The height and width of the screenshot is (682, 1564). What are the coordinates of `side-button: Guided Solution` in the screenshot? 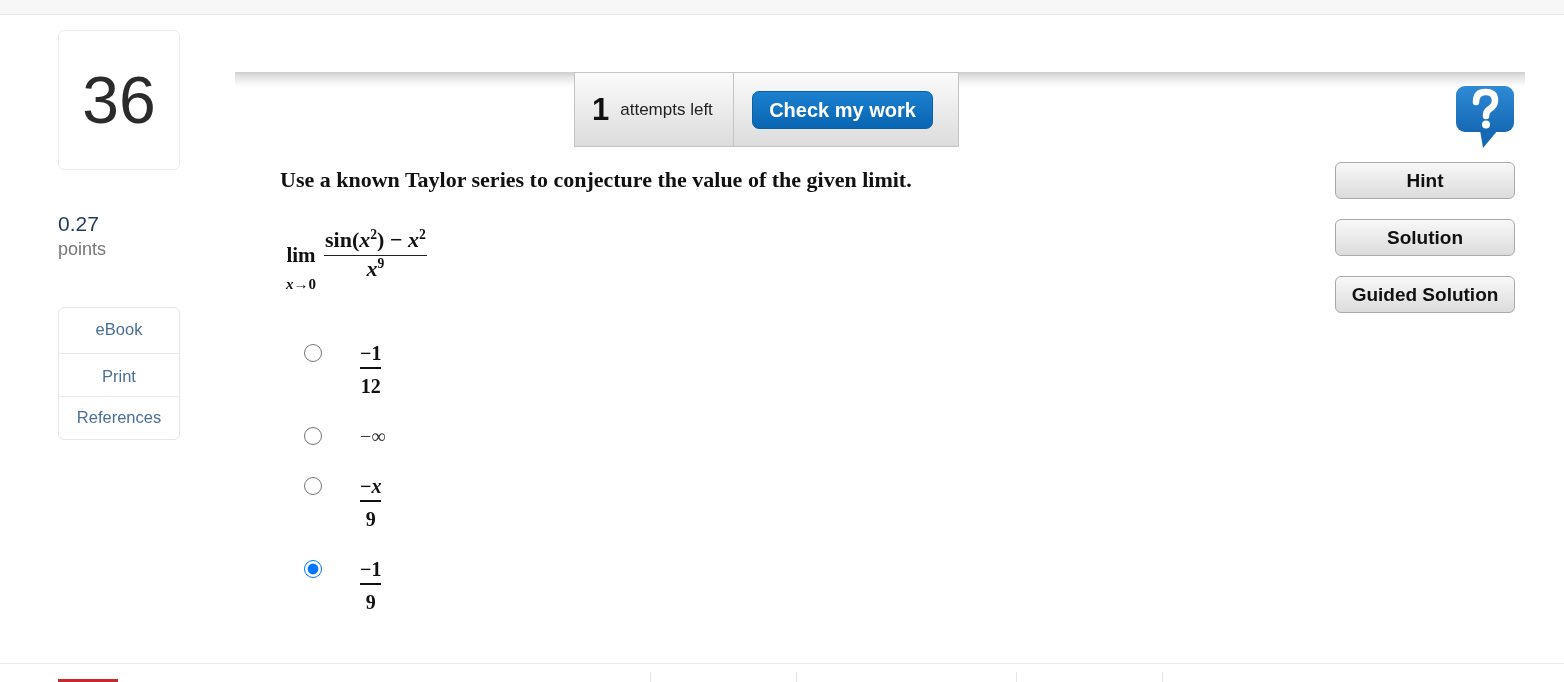 It's located at (1425, 294).